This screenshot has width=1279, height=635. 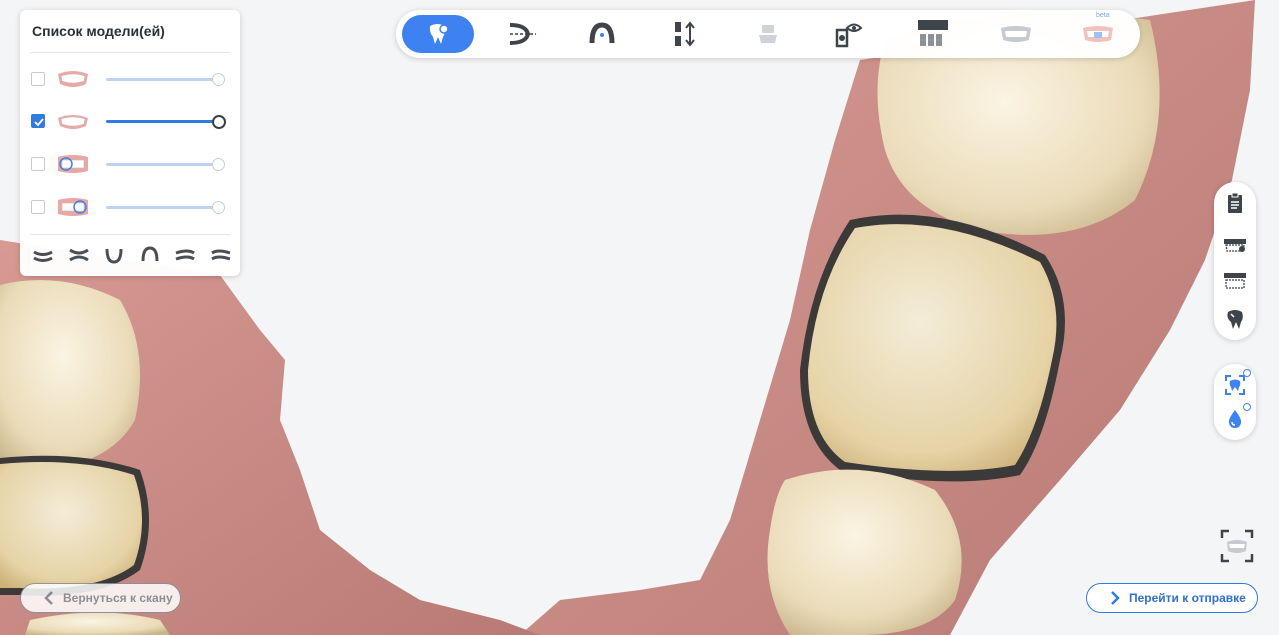 I want to click on back-to-scan-button: Вернуться к скану, so click(x=100, y=598).